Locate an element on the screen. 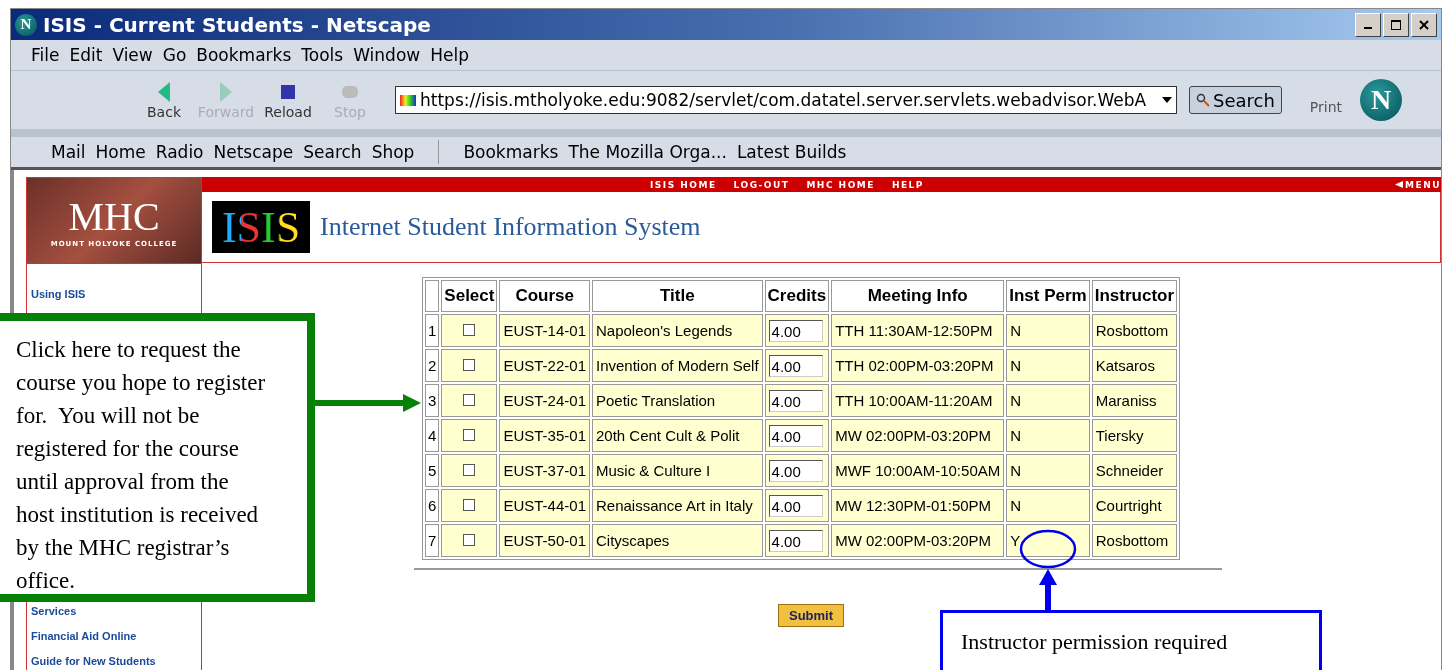 This screenshot has width=1450, height=670. table-cell: Napoleon's Legends is located at coordinates (677, 330).